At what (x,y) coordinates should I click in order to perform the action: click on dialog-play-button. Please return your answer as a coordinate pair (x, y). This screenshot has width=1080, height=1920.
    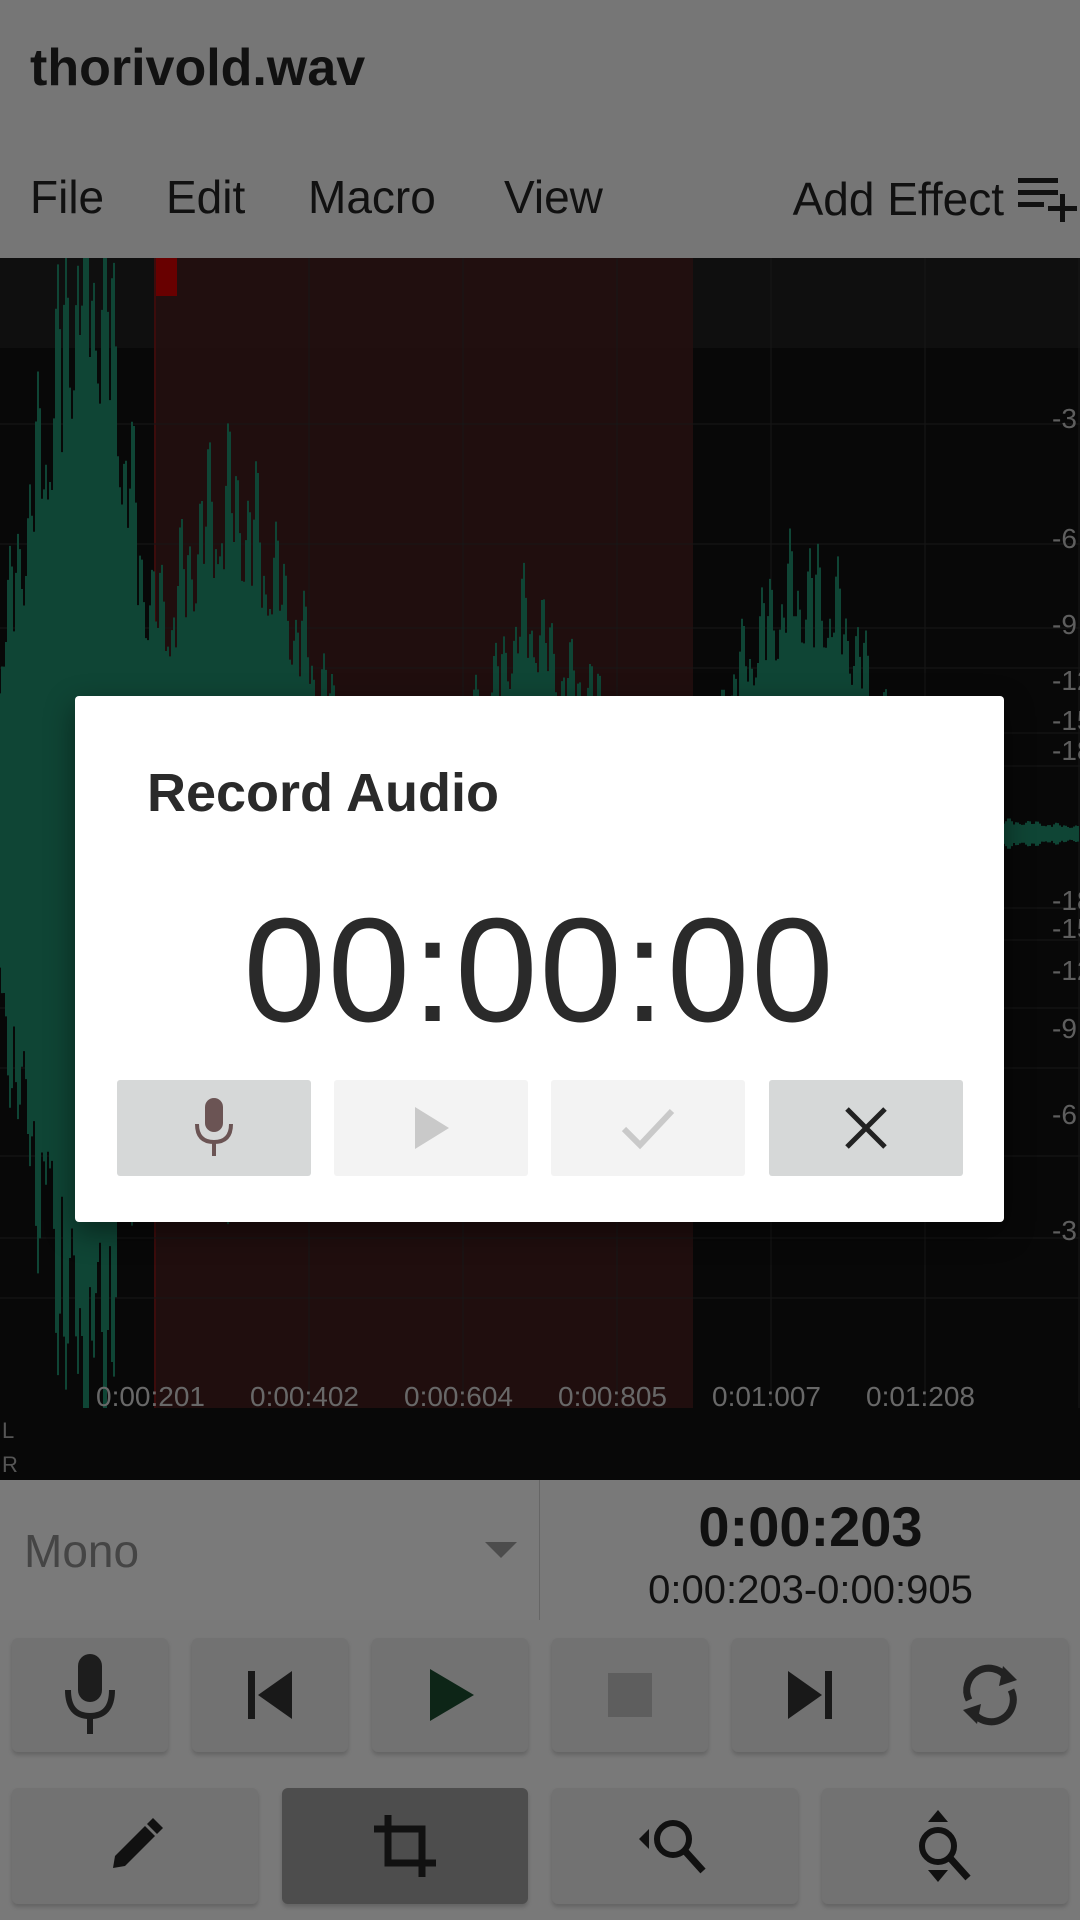
    Looking at the image, I should click on (431, 1128).